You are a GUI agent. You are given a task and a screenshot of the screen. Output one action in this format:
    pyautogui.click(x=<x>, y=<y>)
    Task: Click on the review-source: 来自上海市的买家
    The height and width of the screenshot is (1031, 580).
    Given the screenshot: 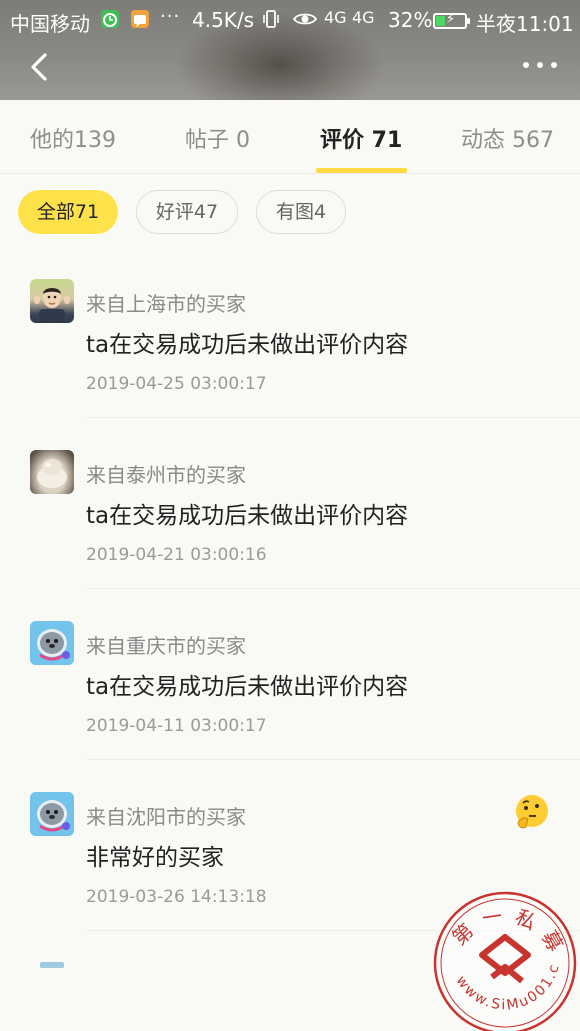 What is the action you would take?
    pyautogui.click(x=166, y=304)
    